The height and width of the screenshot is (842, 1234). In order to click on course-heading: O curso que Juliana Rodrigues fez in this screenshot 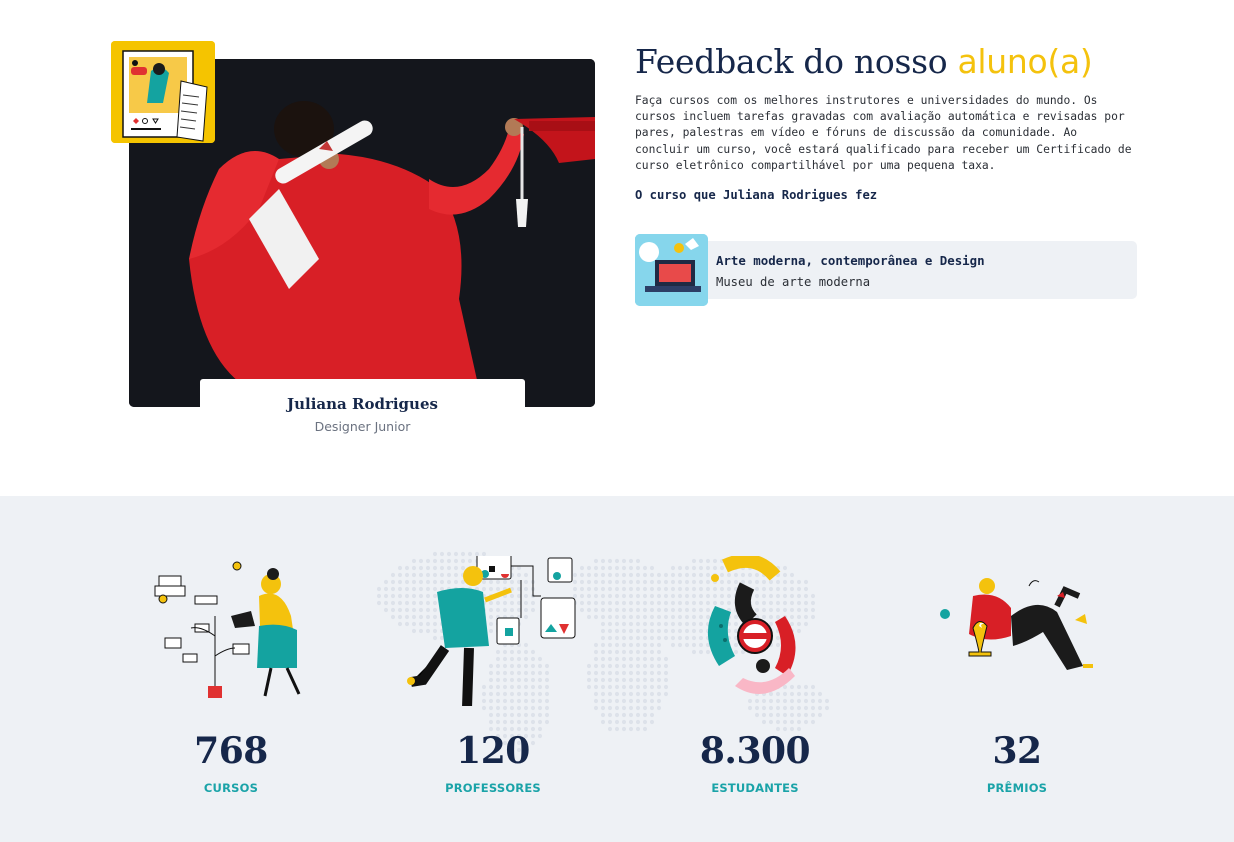, I will do `click(756, 195)`.